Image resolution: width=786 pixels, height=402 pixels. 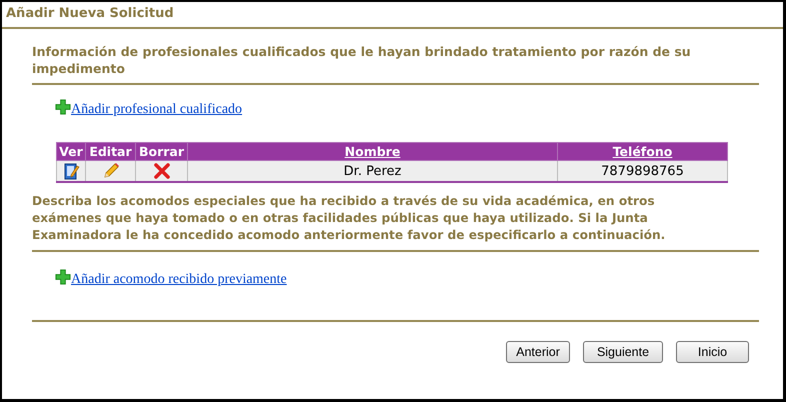 I want to click on column-header: Nombre, so click(x=373, y=151).